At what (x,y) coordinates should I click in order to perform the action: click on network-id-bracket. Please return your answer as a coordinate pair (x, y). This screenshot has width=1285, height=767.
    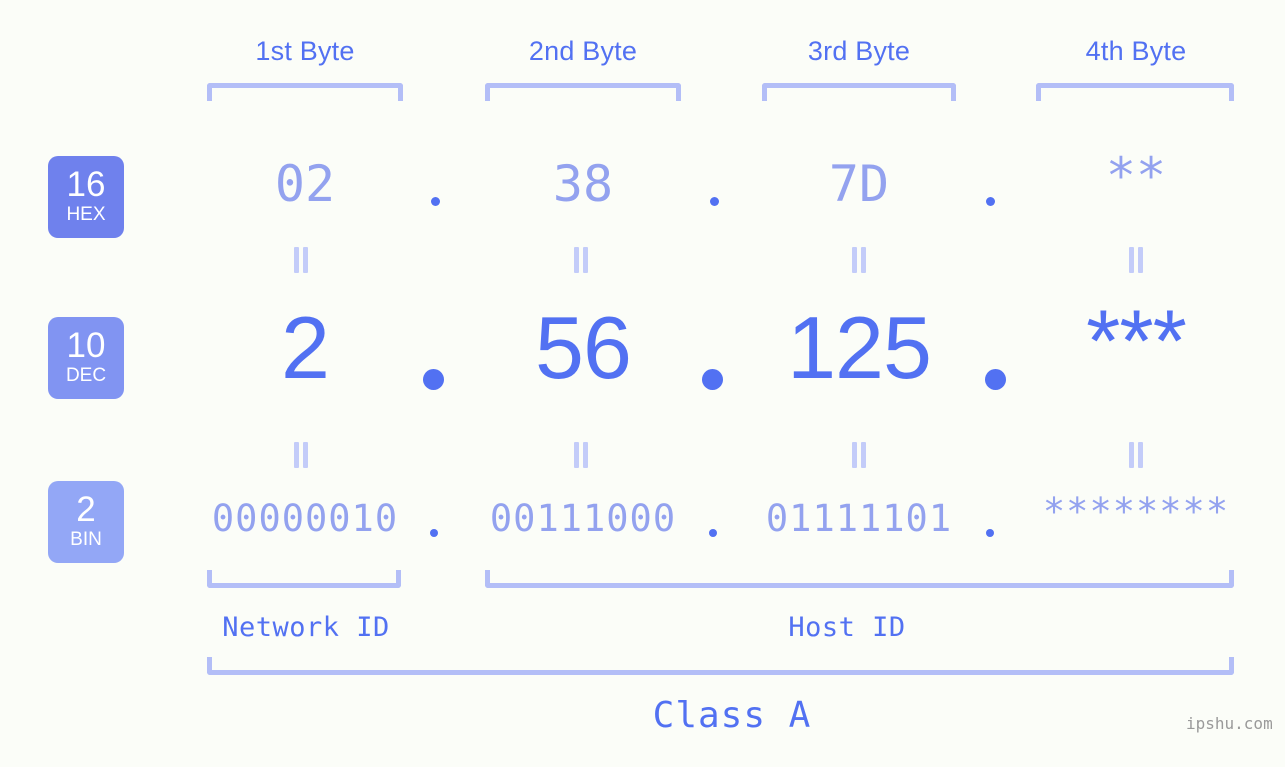
    Looking at the image, I should click on (304, 579).